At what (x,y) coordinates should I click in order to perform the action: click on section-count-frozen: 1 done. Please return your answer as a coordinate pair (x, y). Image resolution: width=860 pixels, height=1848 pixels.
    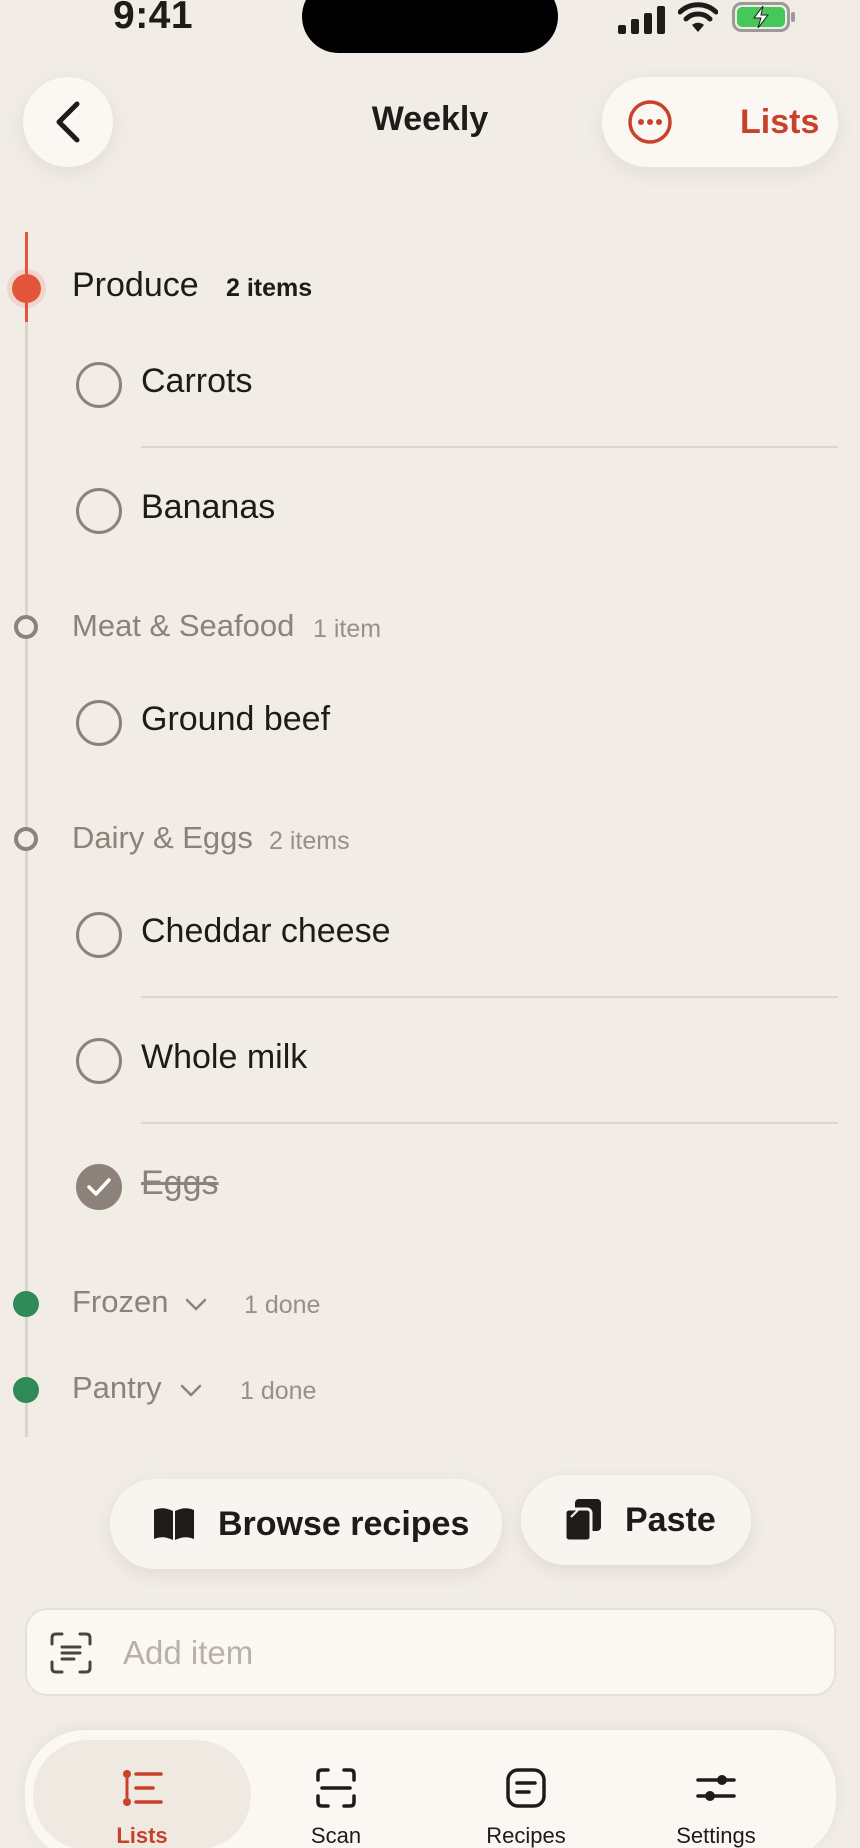
    Looking at the image, I should click on (282, 1305).